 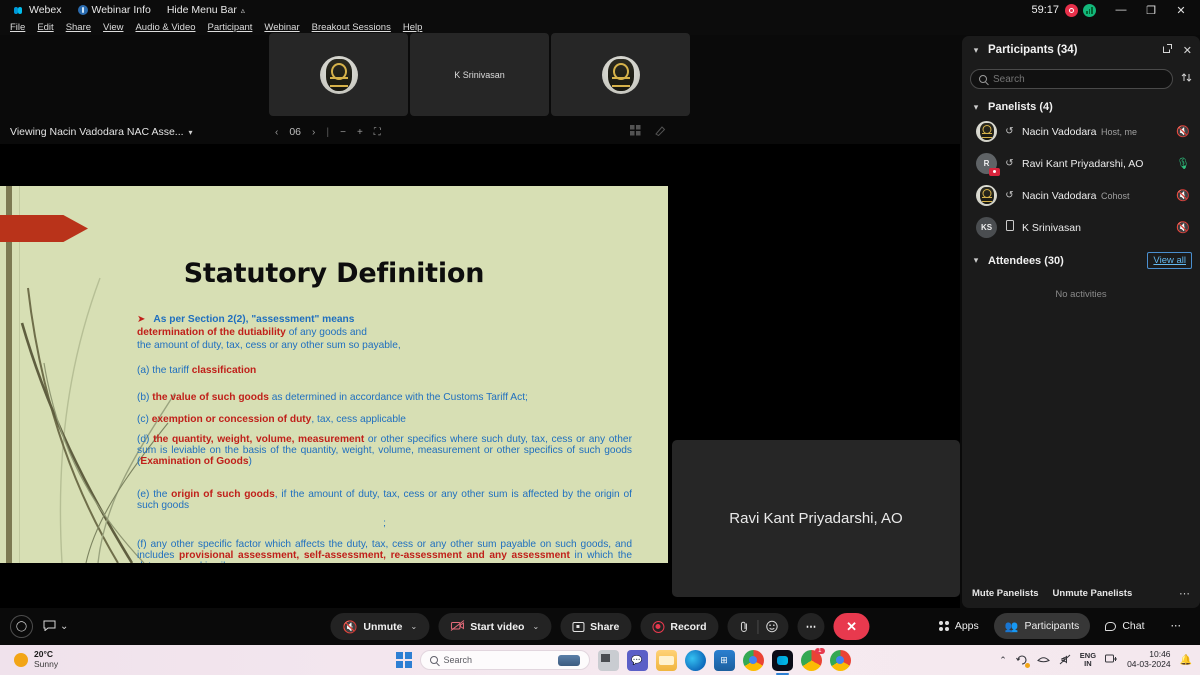 I want to click on mic-on-icon: 🎙, so click(x=1183, y=163).